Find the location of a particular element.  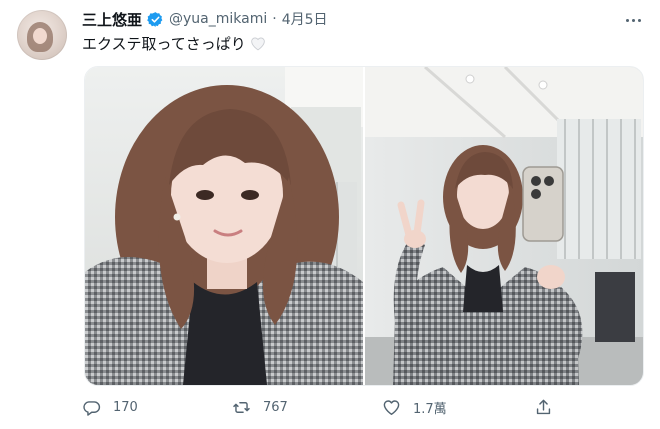

share-icon is located at coordinates (543, 407).